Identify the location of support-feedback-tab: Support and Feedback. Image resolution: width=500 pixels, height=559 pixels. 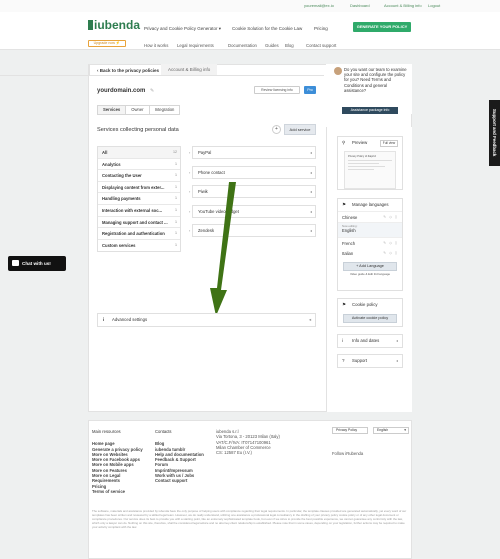
(494, 133).